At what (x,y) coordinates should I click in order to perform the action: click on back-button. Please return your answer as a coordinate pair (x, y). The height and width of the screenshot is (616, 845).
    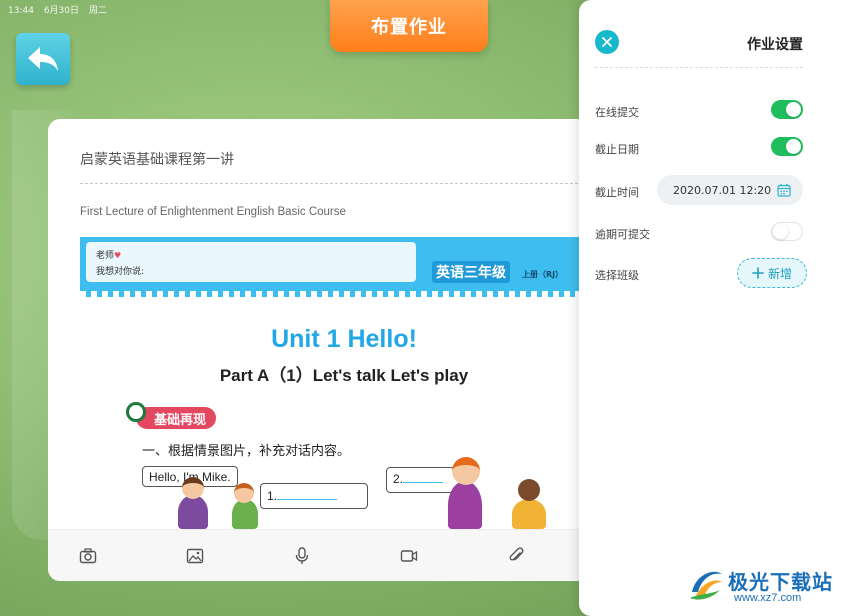
    Looking at the image, I should click on (43, 59).